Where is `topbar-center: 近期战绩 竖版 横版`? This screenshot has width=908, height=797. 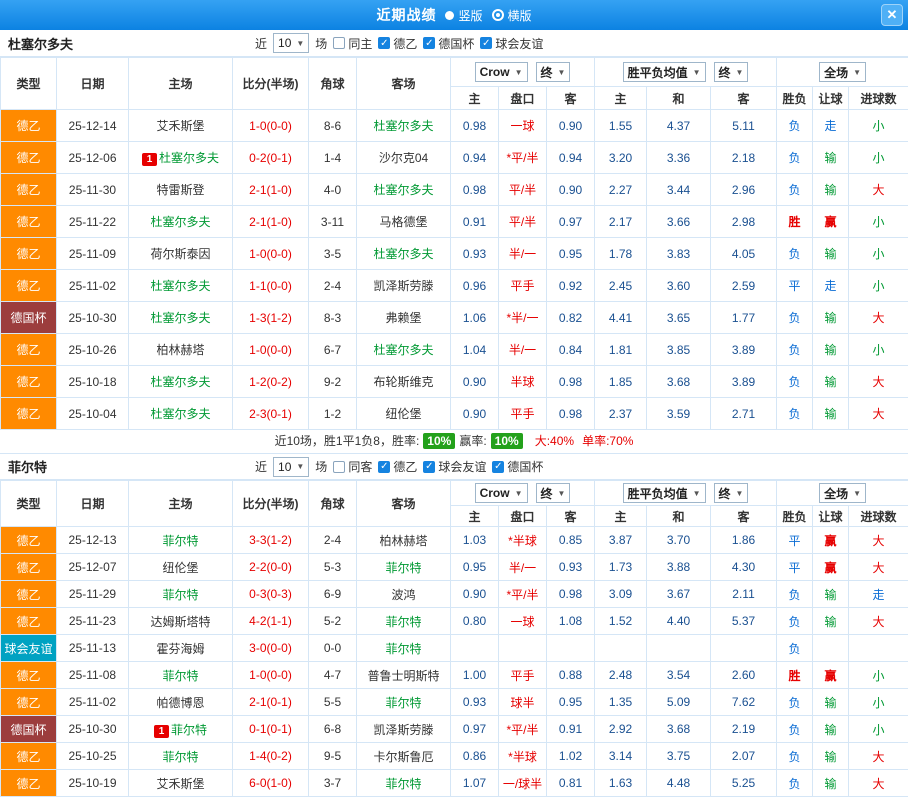
topbar-center: 近期战绩 竖版 横版 is located at coordinates (453, 15).